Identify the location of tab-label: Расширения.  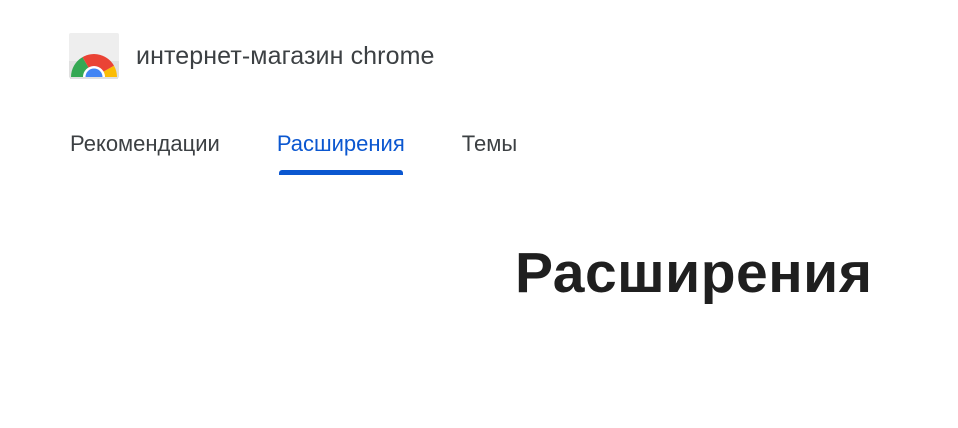
(340, 143).